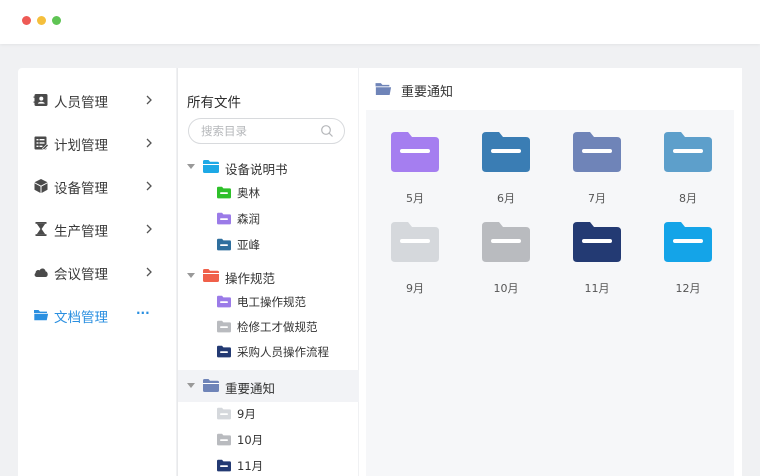 Image resolution: width=760 pixels, height=476 pixels. What do you see at coordinates (81, 146) in the screenshot?
I see `nav-item-label: 计划管理` at bounding box center [81, 146].